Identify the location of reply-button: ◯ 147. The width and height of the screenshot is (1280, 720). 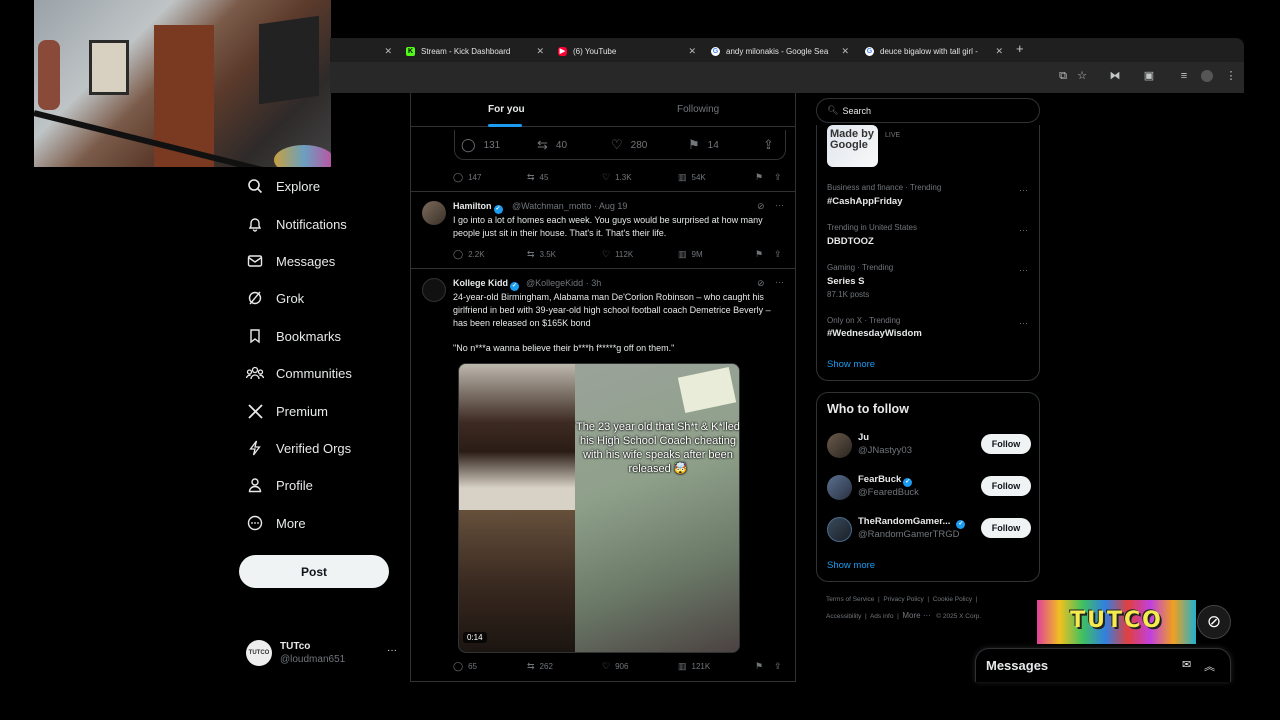
(467, 177).